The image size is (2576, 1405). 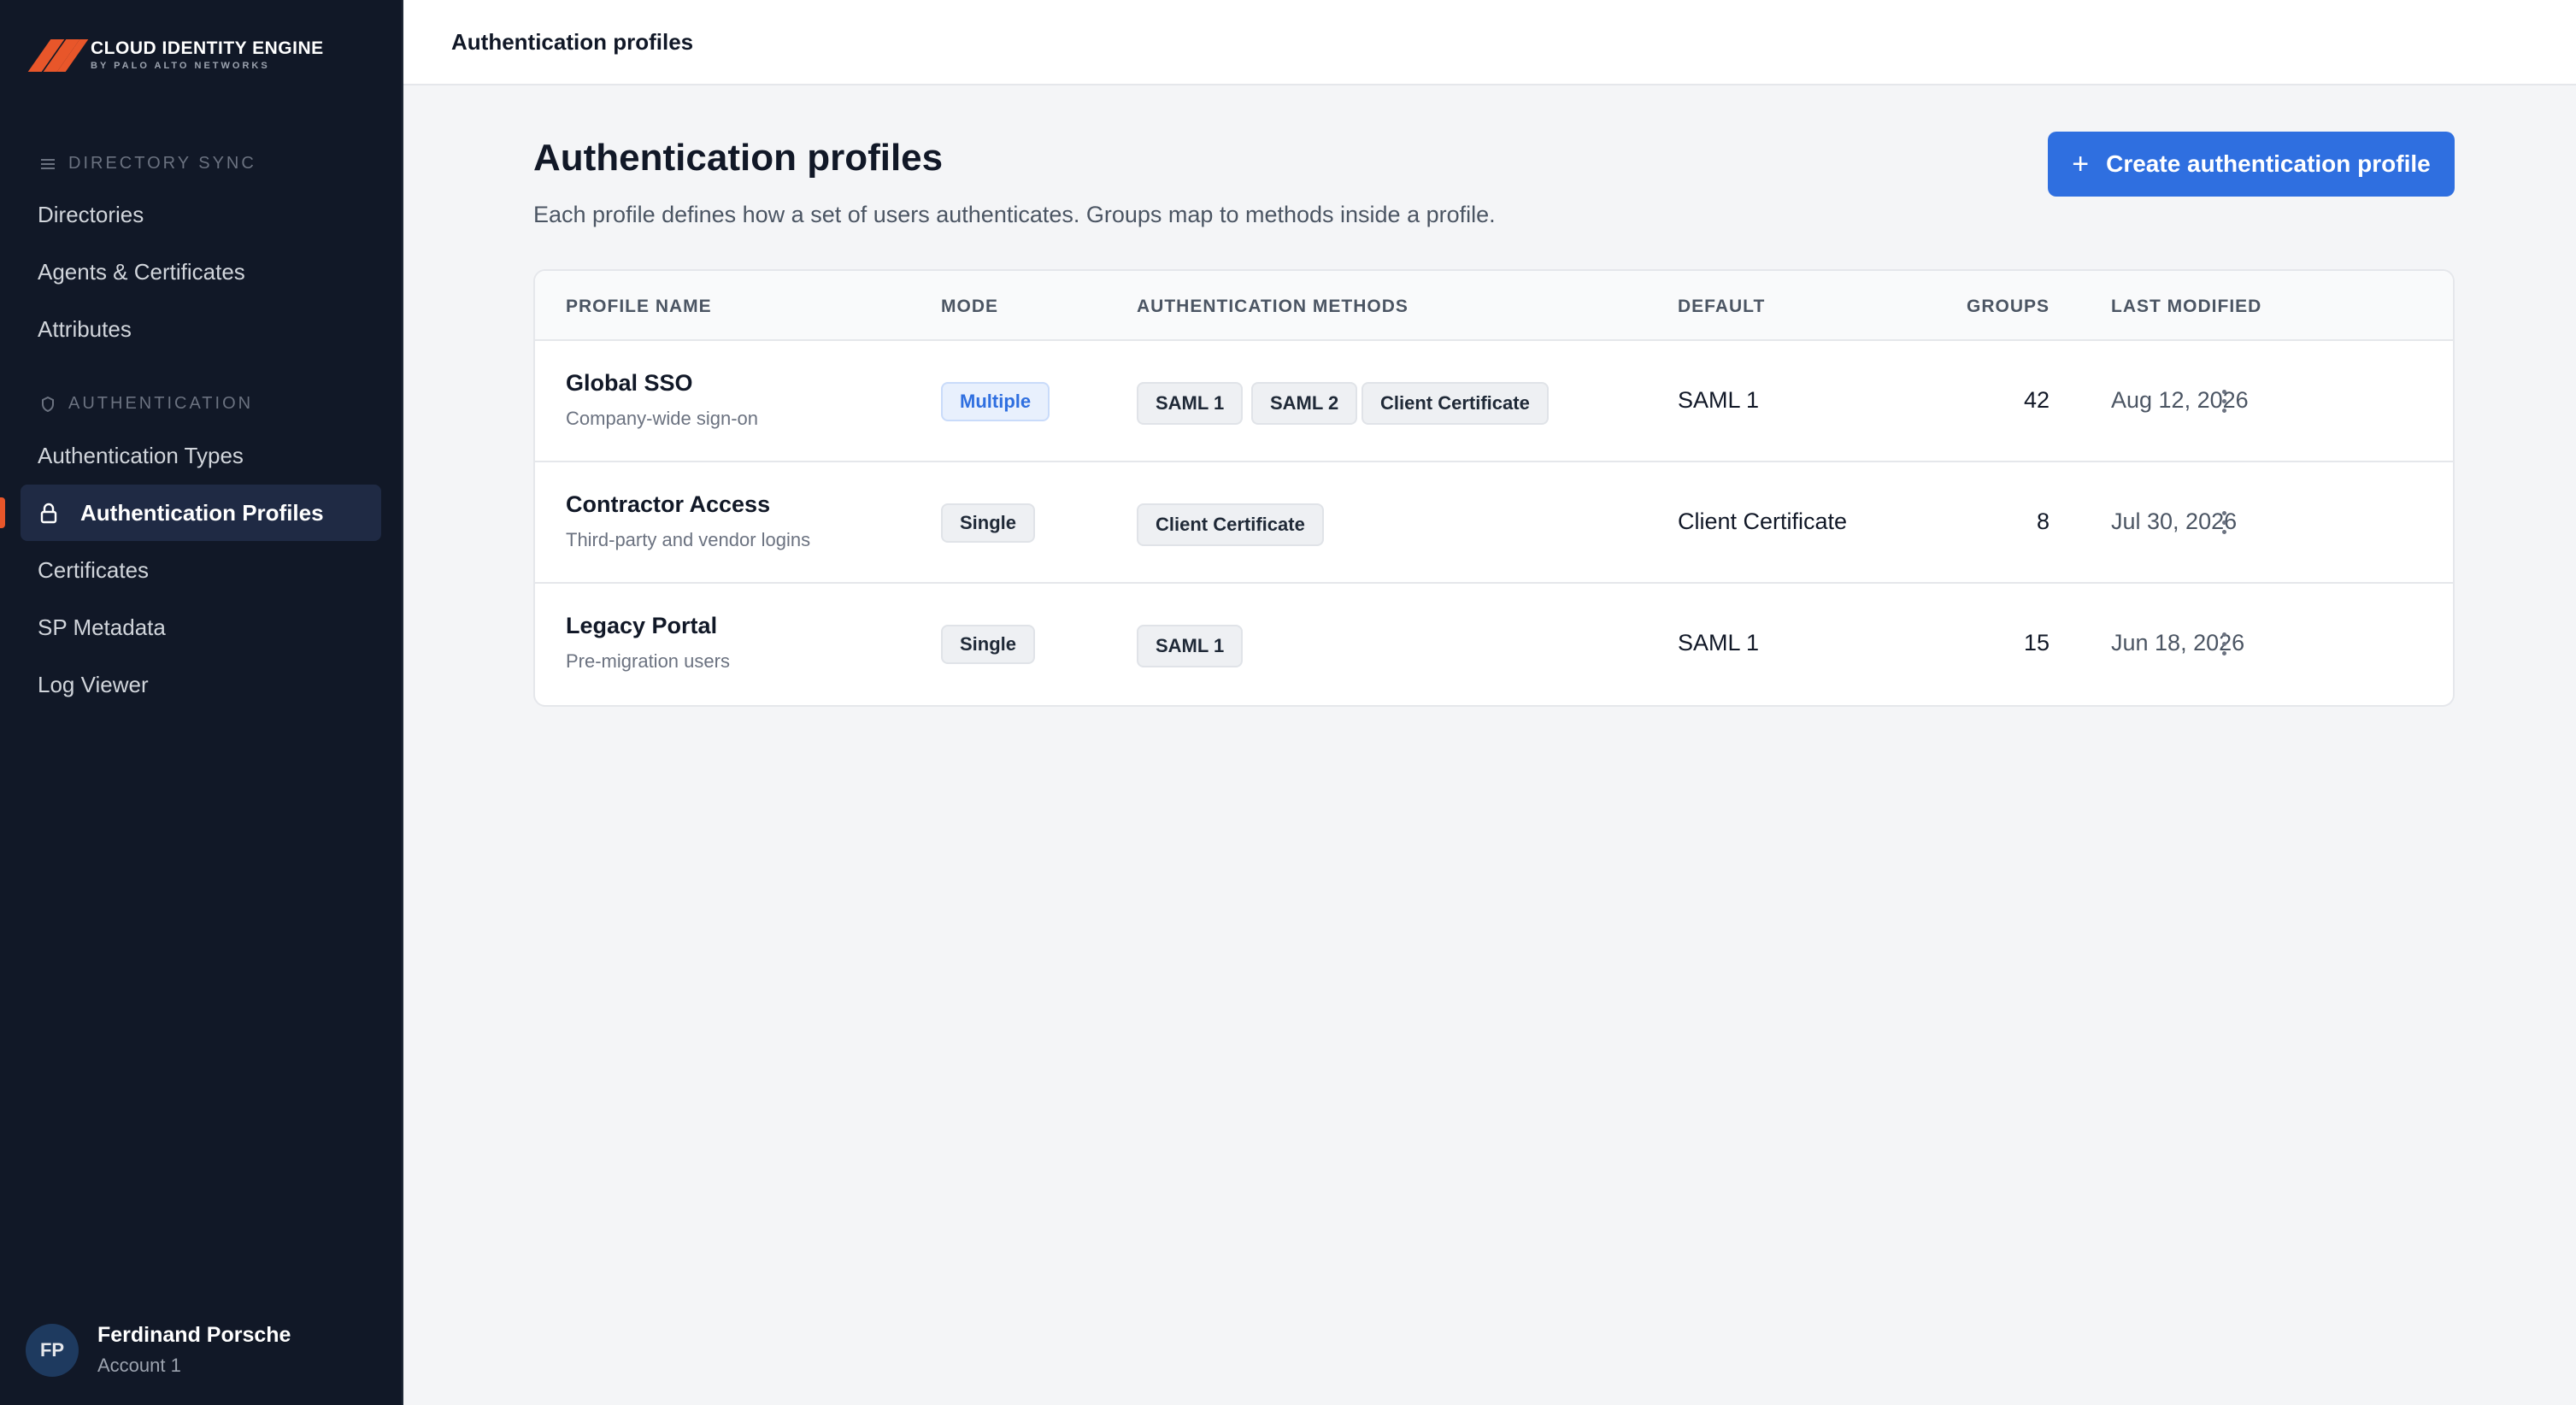 What do you see at coordinates (1304, 403) in the screenshot?
I see `method-chip: SAML 2` at bounding box center [1304, 403].